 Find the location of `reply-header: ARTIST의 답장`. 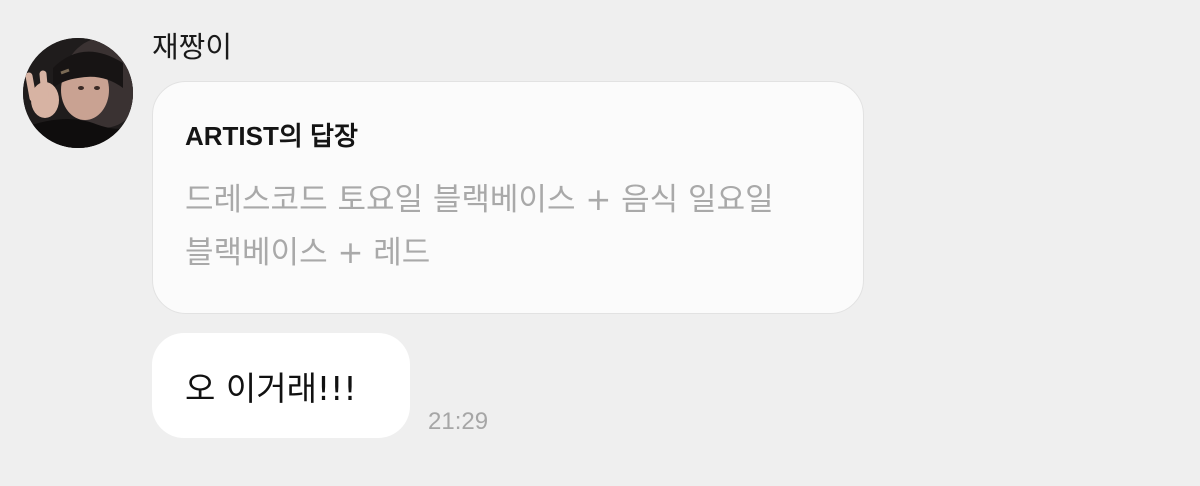

reply-header: ARTIST의 답장 is located at coordinates (271, 136).